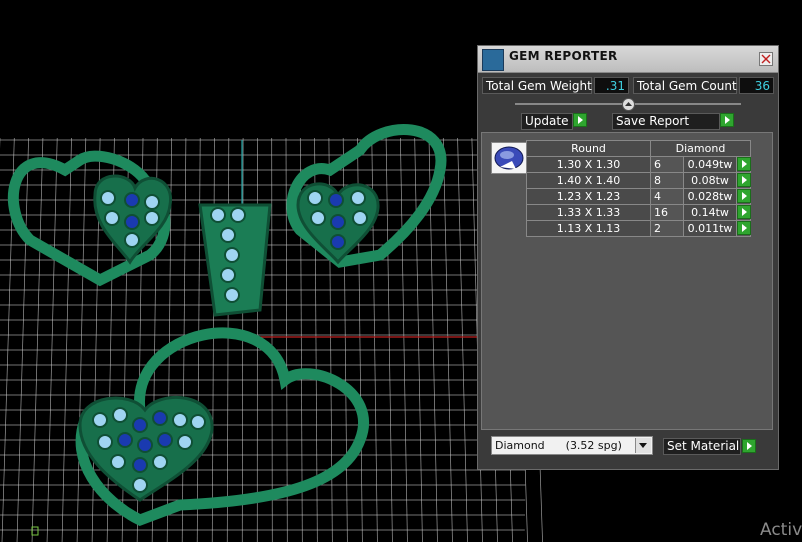 The height and width of the screenshot is (542, 802). Describe the element at coordinates (35, 531) in the screenshot. I see `axis-gizmo-icon` at that location.